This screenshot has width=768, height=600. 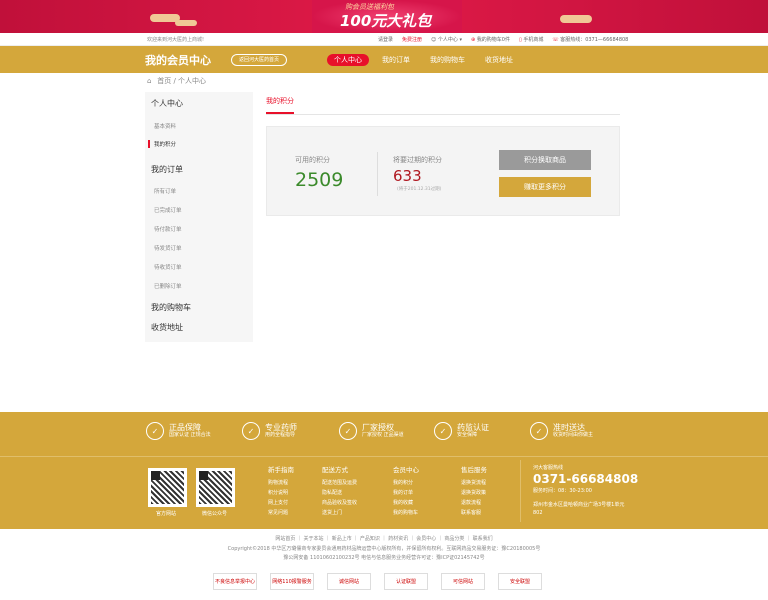 What do you see at coordinates (280, 105) in the screenshot?
I see `section-title: 我的积分` at bounding box center [280, 105].